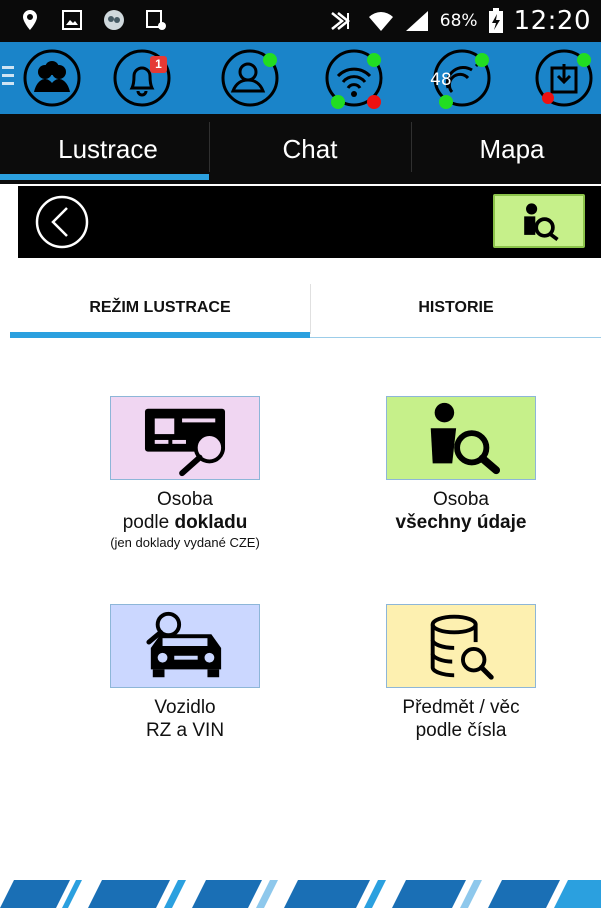  What do you see at coordinates (455, 337) in the screenshot?
I see `subtab-underline` at bounding box center [455, 337].